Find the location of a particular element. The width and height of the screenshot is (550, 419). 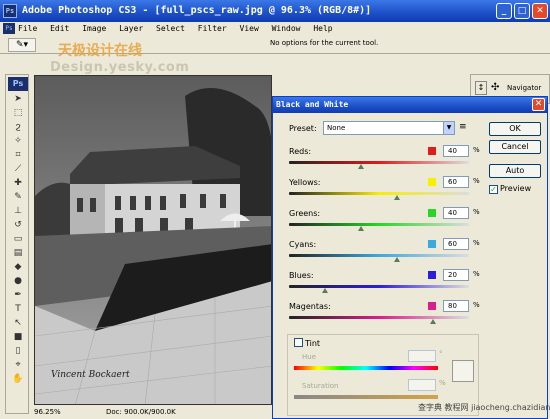

tint-check-icon is located at coordinates (298, 342).